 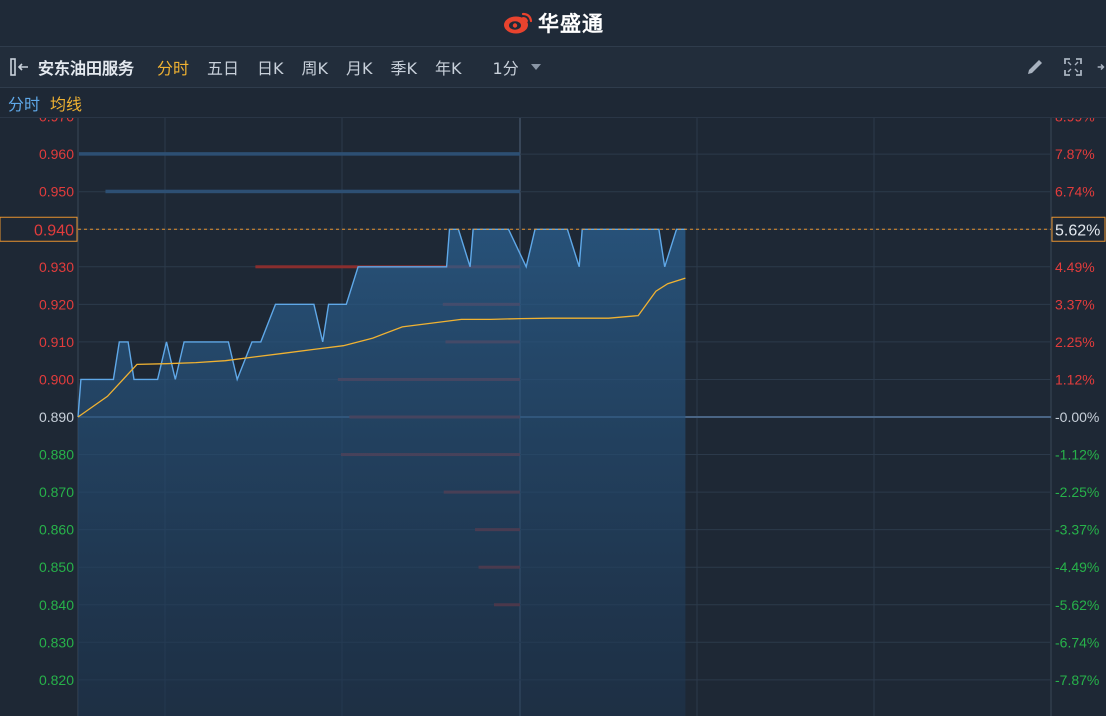 What do you see at coordinates (1077, 530) in the screenshot?
I see `y-tick-label-right: -3.37%` at bounding box center [1077, 530].